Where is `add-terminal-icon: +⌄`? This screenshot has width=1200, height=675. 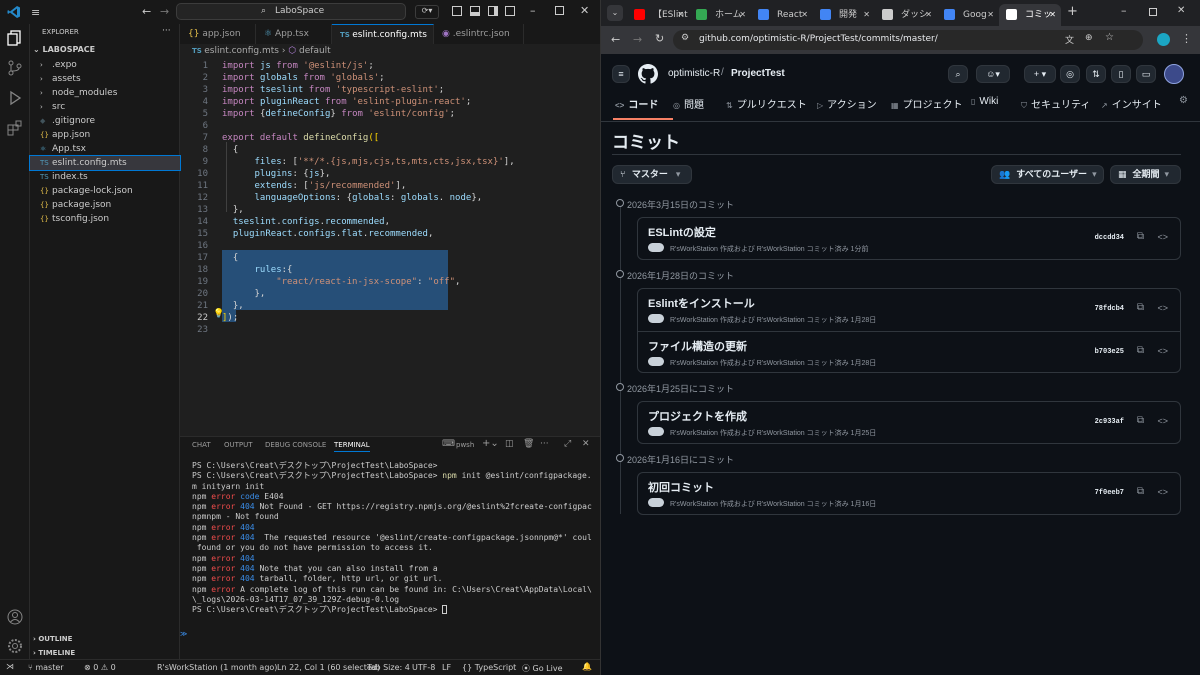
add-terminal-icon: +⌄ is located at coordinates (490, 443).